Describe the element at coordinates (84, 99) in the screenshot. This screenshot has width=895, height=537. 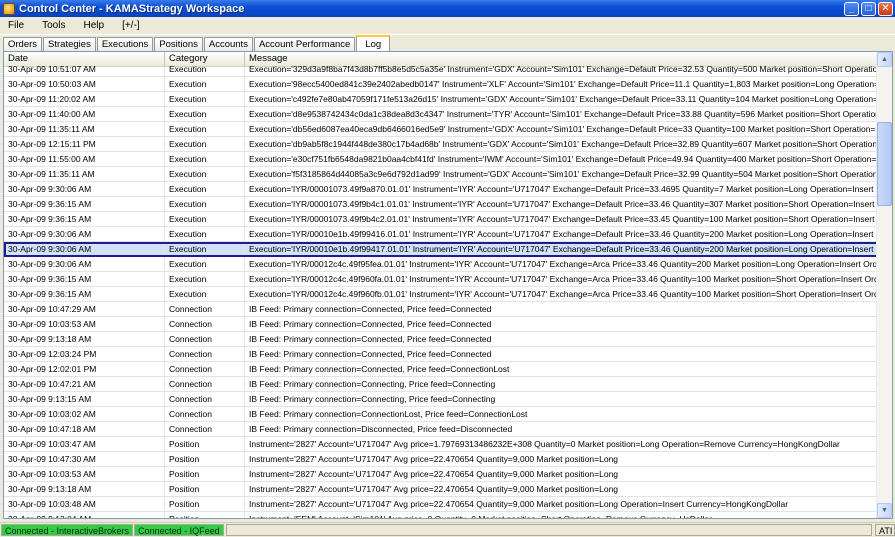
I see `cell-date: 30-Apr-09 11:20:02 AM` at that location.